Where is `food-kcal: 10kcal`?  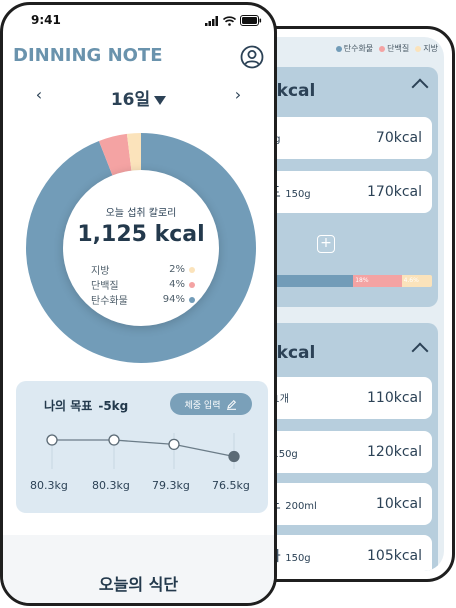
food-kcal: 10kcal is located at coordinates (398, 504).